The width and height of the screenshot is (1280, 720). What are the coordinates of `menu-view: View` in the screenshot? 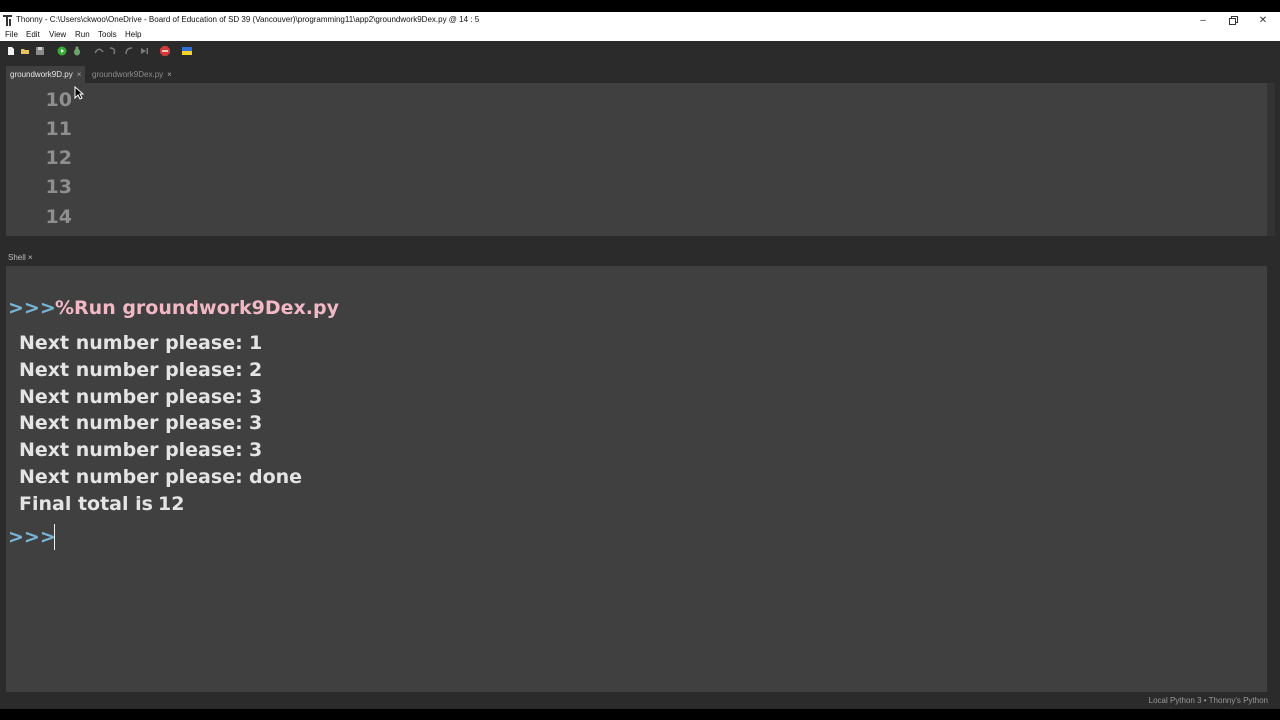 It's located at (57, 35).